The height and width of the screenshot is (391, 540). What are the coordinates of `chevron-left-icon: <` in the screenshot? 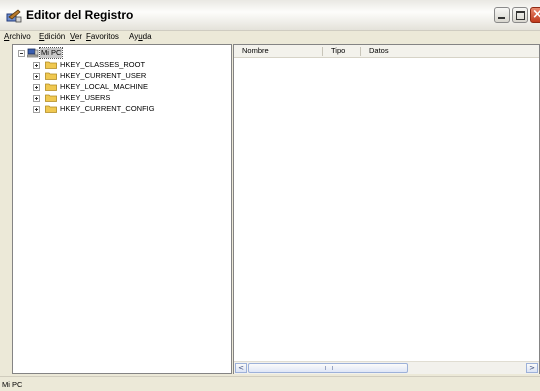 It's located at (241, 368).